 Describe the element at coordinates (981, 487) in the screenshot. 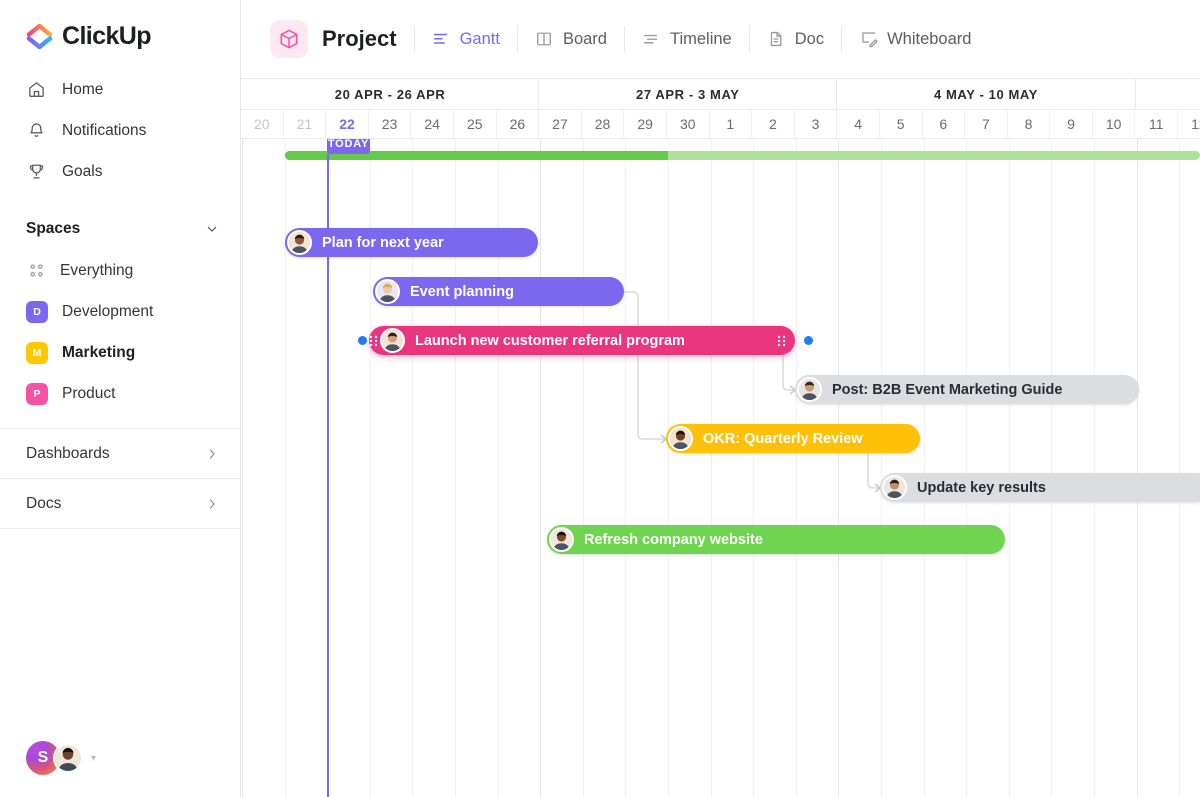

I see `task-name-label: Update key results` at that location.